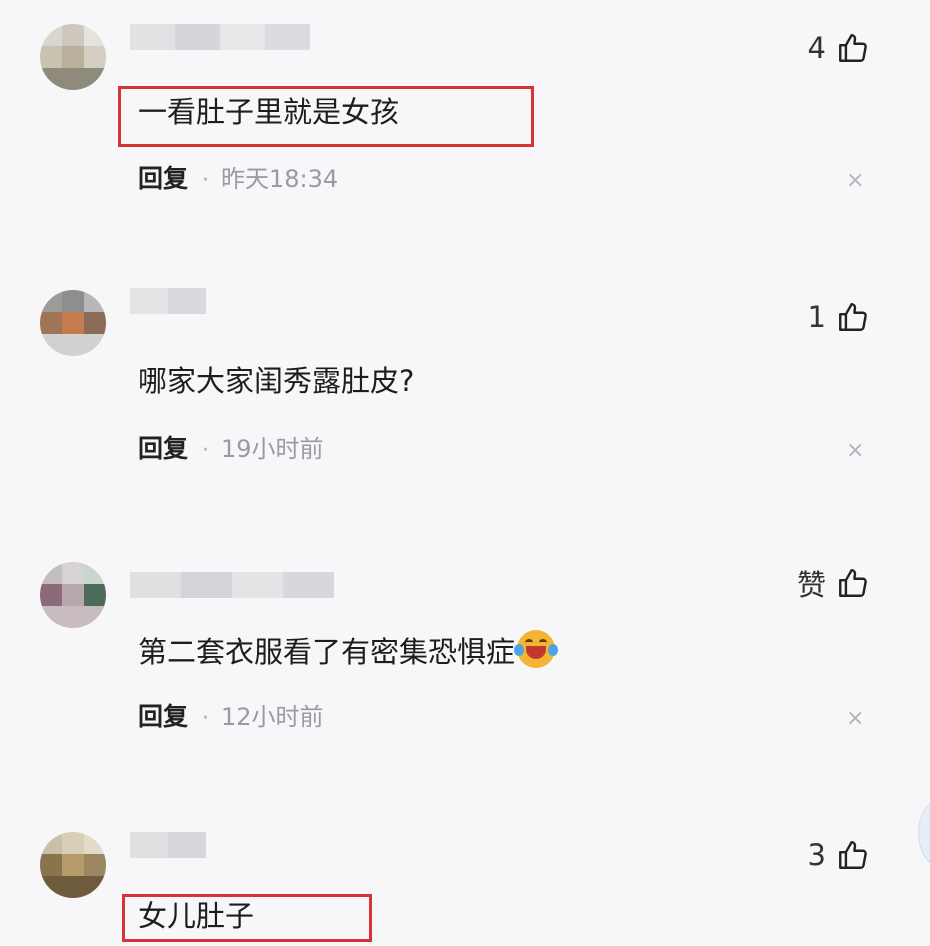 This screenshot has width=930, height=946. Describe the element at coordinates (327, 652) in the screenshot. I see `comment-text-content: 第二套衣服看了有密集恐惧症` at that location.